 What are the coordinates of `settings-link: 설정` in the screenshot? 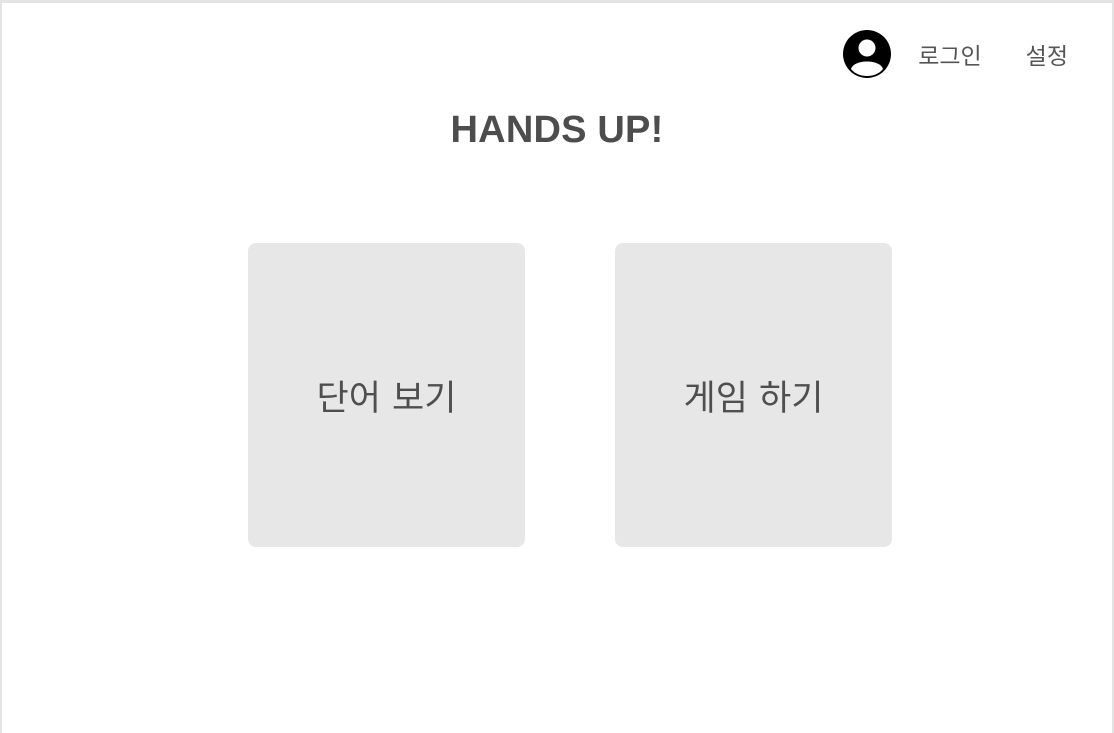 It's located at (1047, 54).